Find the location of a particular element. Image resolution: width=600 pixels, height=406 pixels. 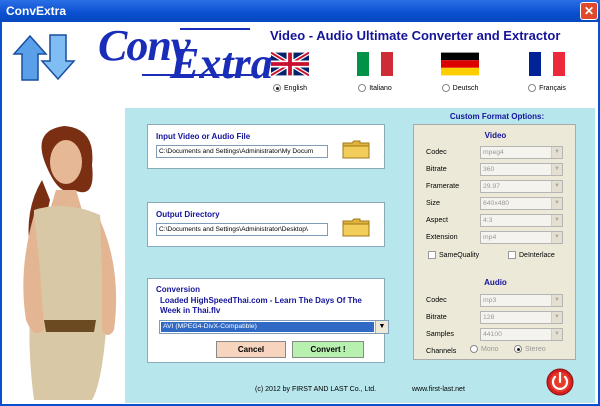

output-title: Output Directory is located at coordinates (188, 214).